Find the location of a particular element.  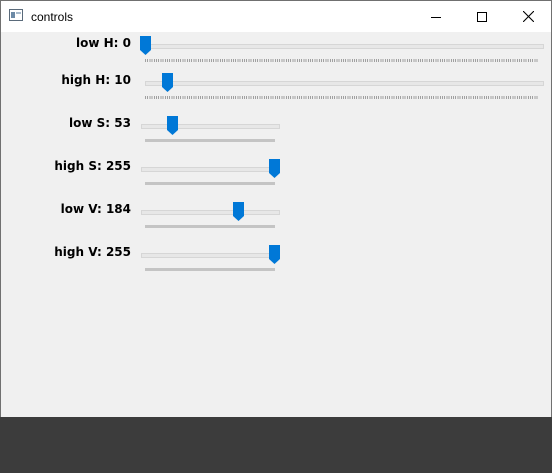

close-icon is located at coordinates (528, 16).